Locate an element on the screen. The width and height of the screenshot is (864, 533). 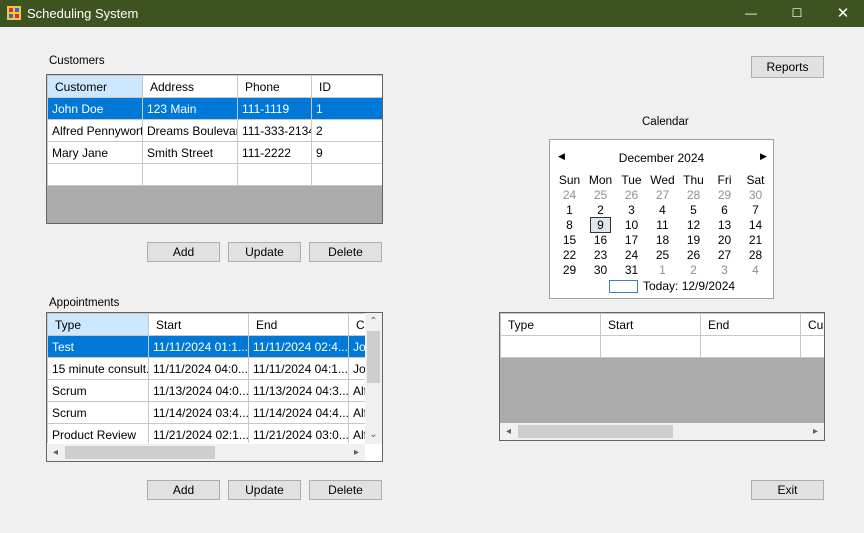
calendar-day: 6 is located at coordinates (724, 210).